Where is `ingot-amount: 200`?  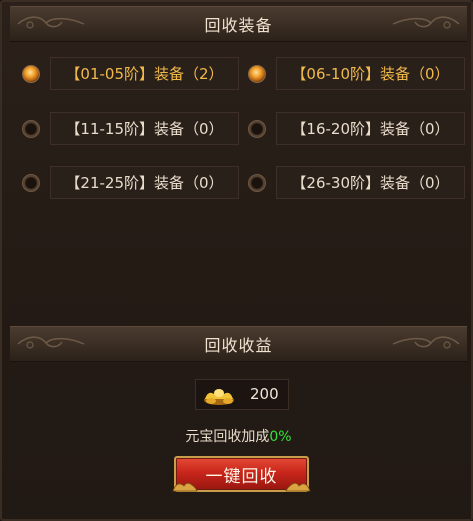
ingot-amount: 200 is located at coordinates (264, 394).